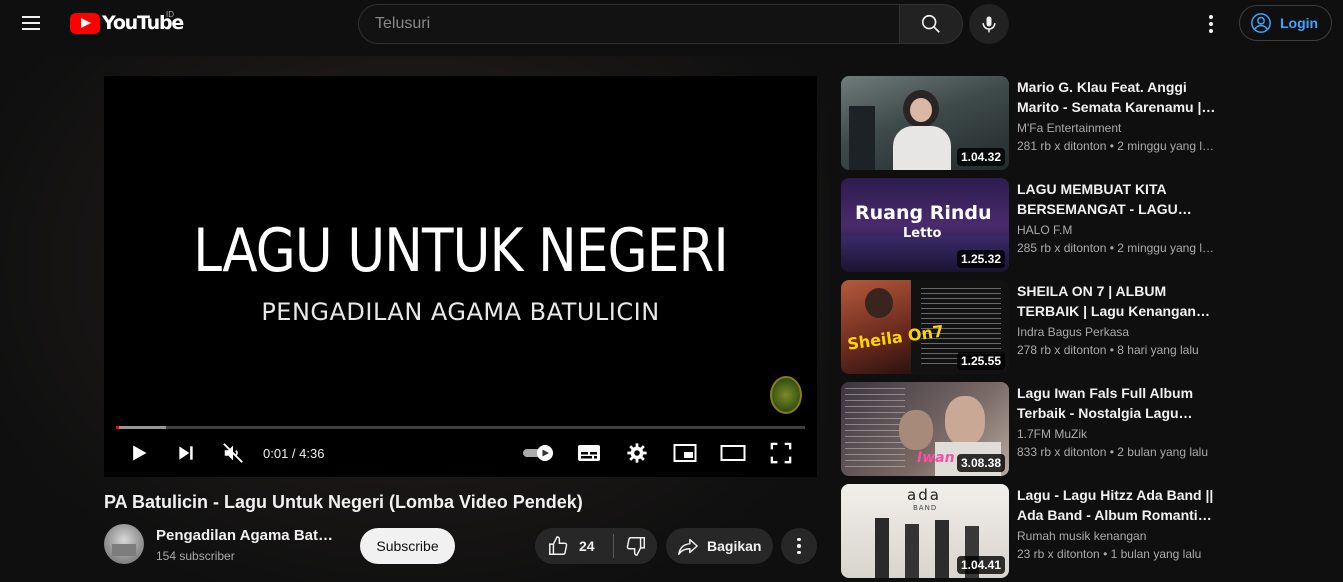 Image resolution: width=1343 pixels, height=582 pixels. What do you see at coordinates (1163, 452) in the screenshot?
I see `upload-age: 2 bulan yang lalu` at bounding box center [1163, 452].